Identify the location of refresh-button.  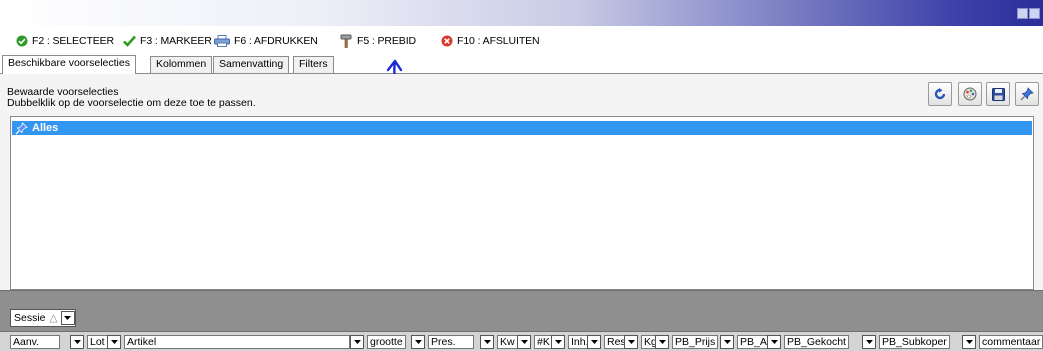
(940, 94).